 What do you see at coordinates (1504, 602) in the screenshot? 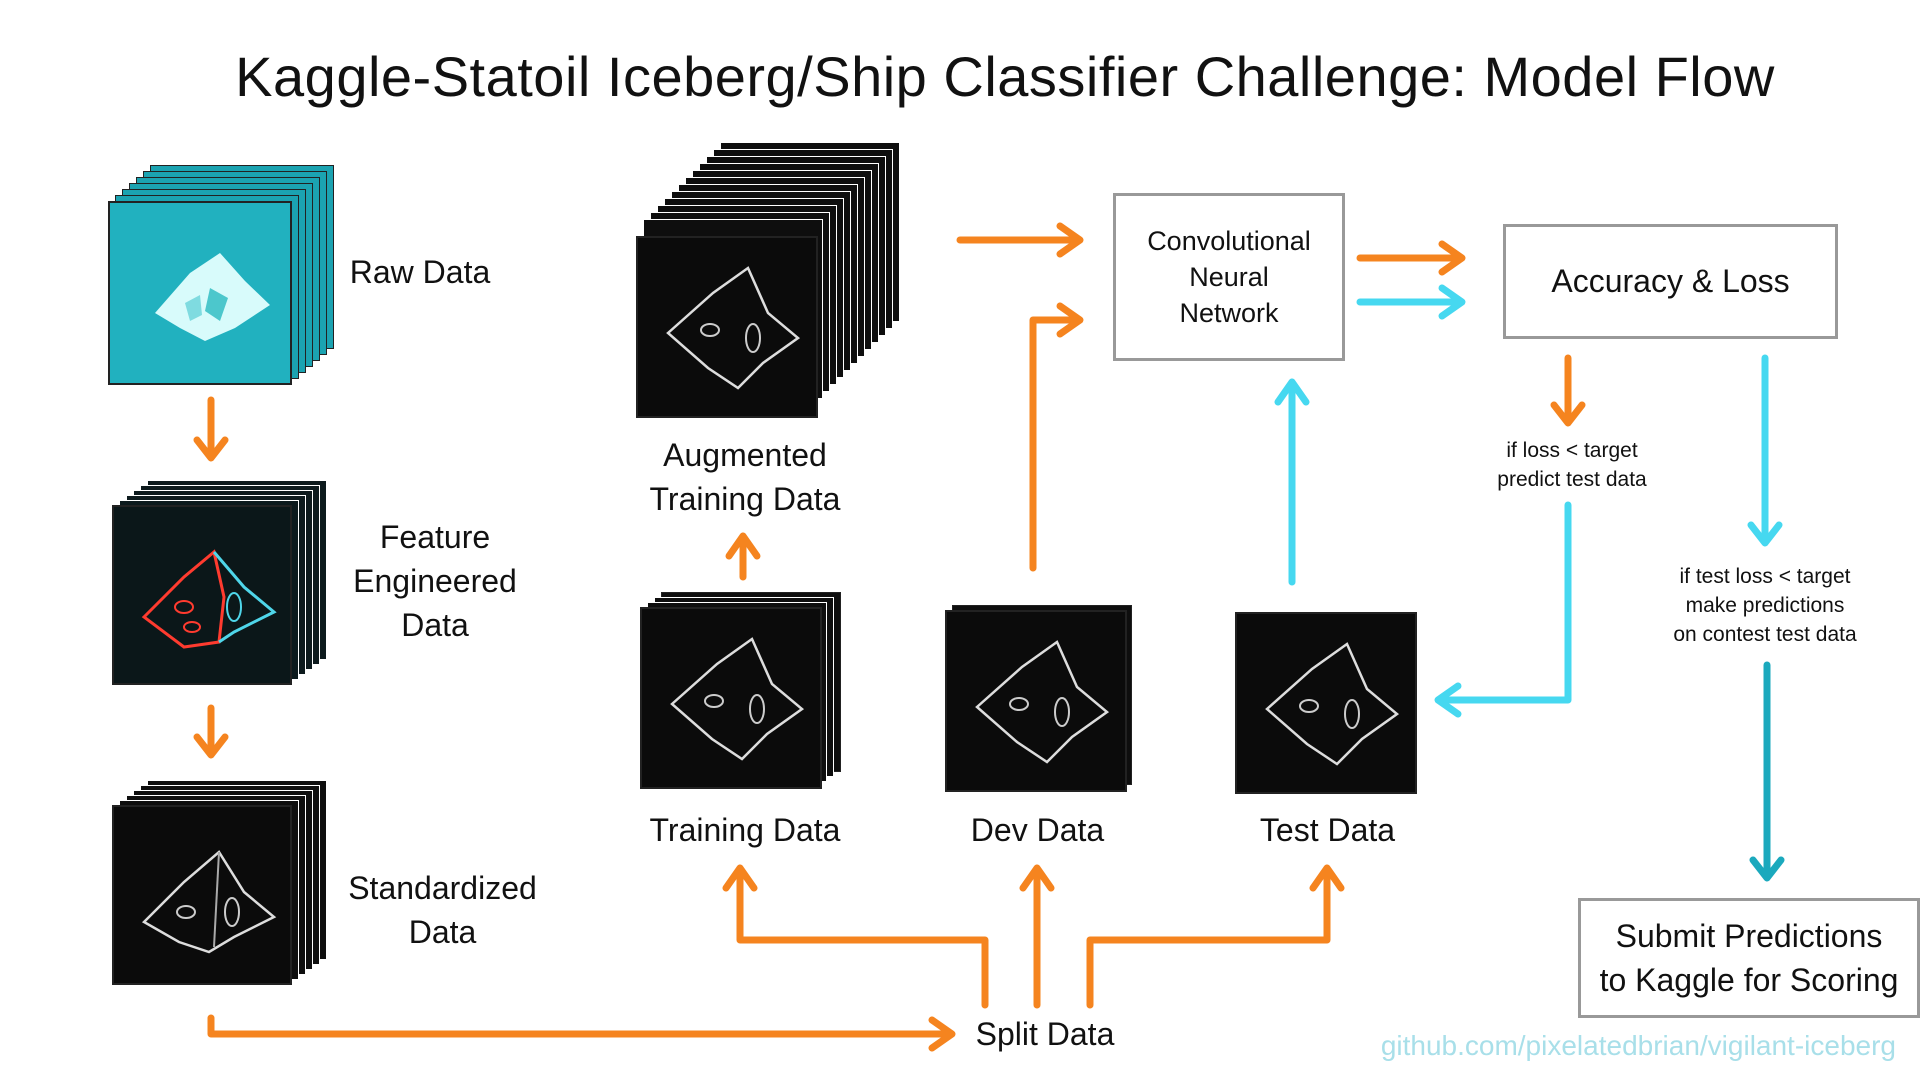
I see `arrow-loss-check-to-test` at bounding box center [1504, 602].